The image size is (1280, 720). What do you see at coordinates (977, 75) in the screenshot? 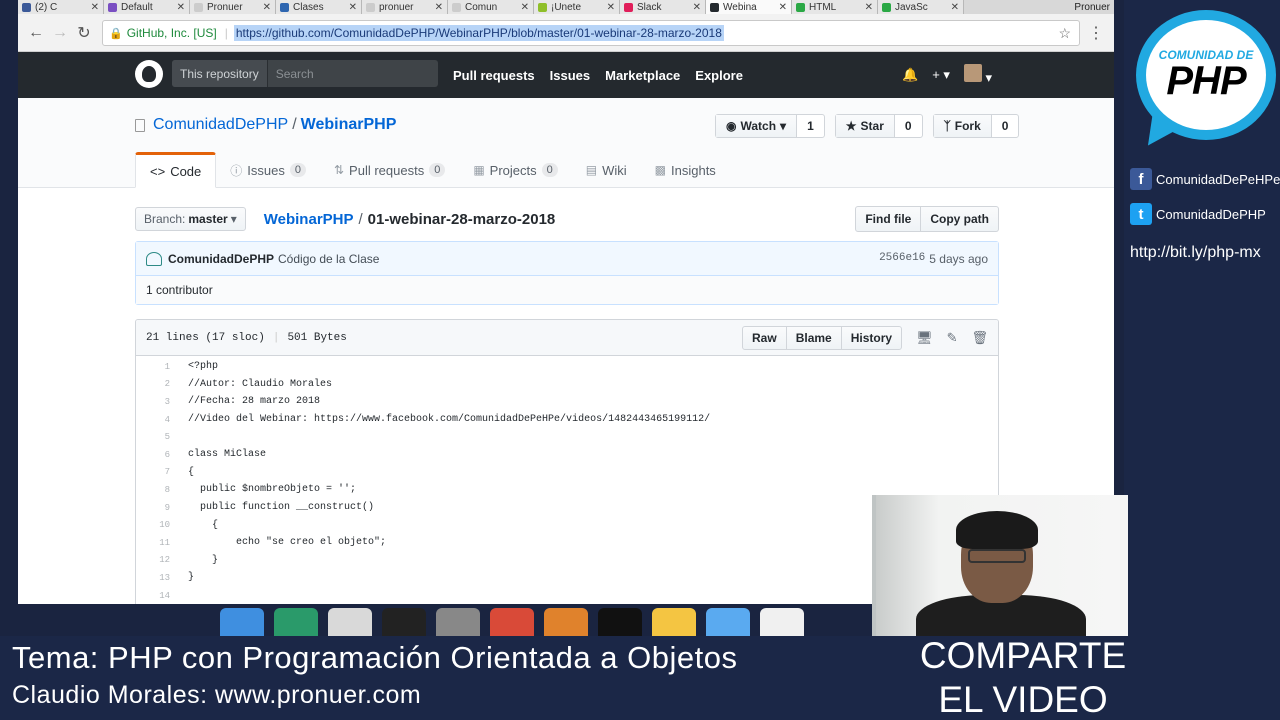
I see `avatar: ▾` at bounding box center [977, 75].